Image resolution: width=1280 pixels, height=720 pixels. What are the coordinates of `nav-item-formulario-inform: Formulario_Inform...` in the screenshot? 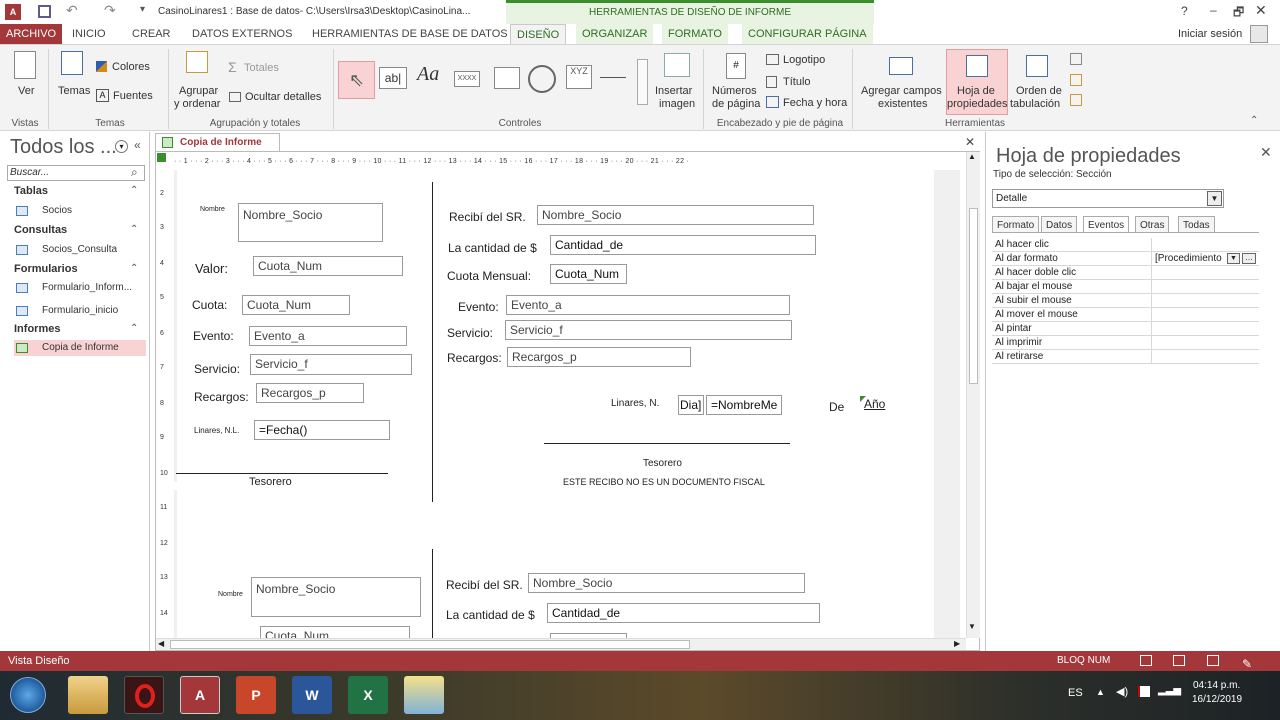 It's located at (80, 288).